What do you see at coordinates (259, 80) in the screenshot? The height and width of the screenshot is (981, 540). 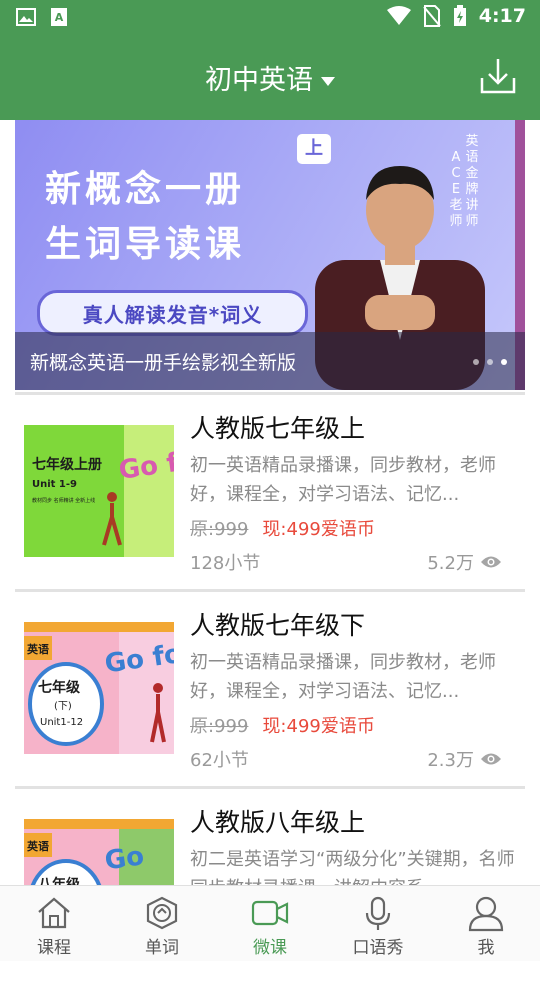 I see `grade-selector-label: 初中英语` at bounding box center [259, 80].